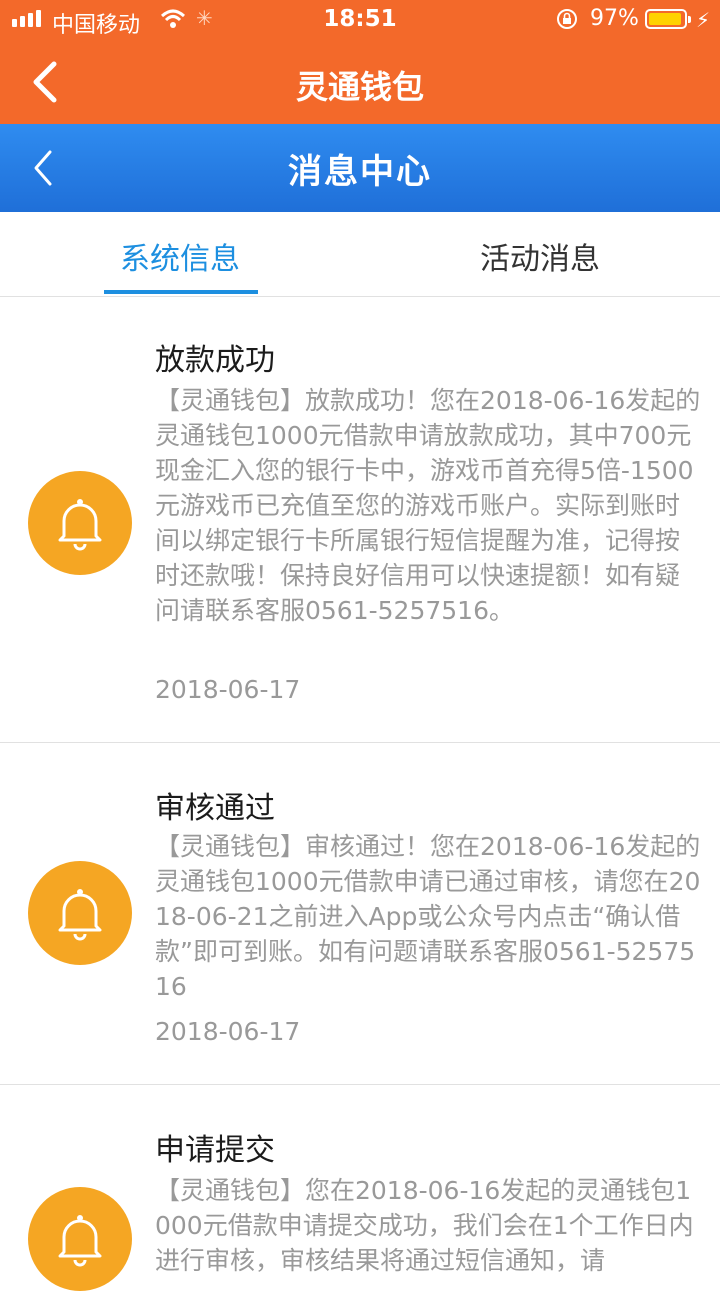 The height and width of the screenshot is (1305, 720). What do you see at coordinates (614, 18) in the screenshot?
I see `battery-percent: 97%` at bounding box center [614, 18].